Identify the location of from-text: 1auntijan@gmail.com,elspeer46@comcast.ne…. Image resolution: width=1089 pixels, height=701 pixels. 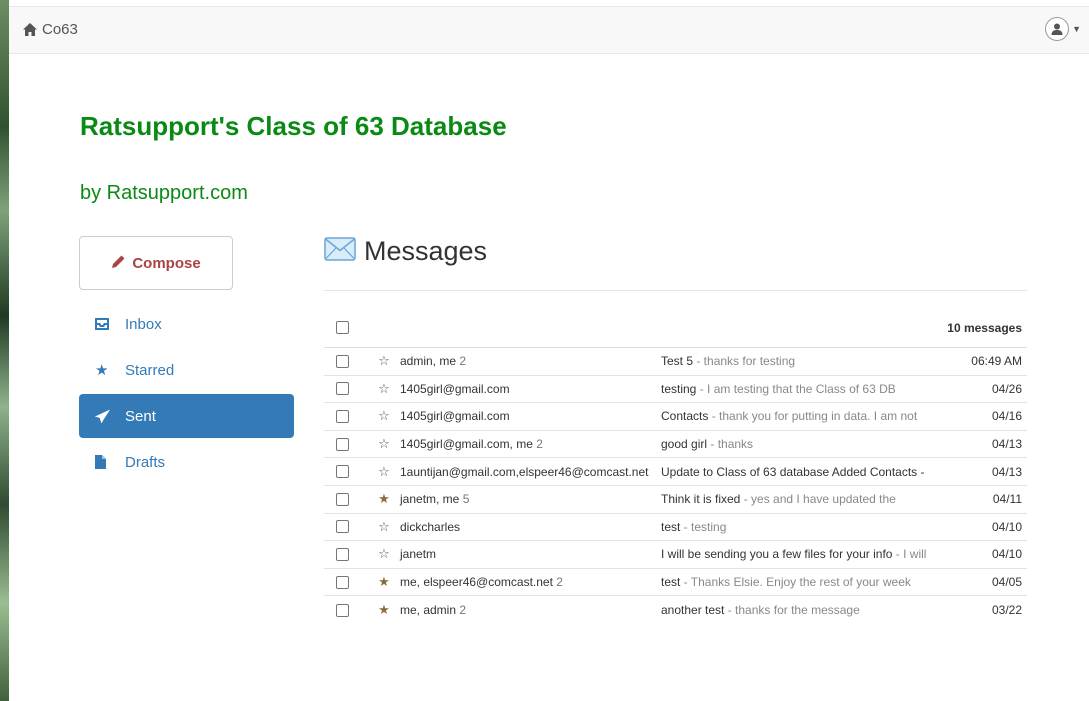
(524, 471).